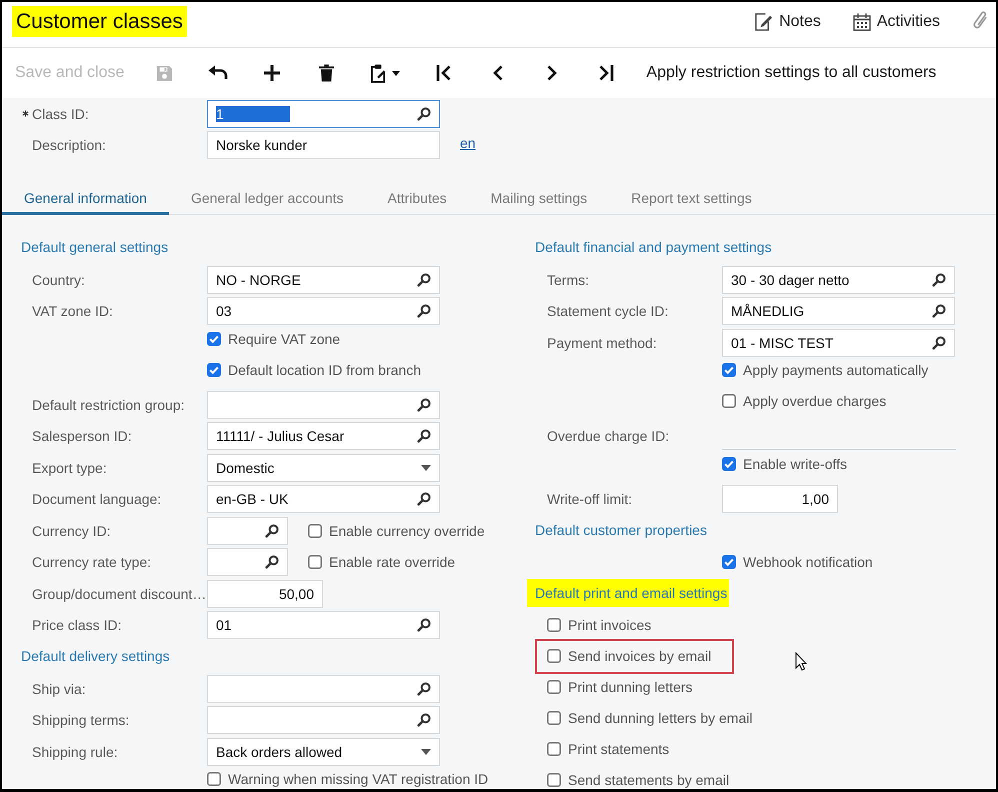 This screenshot has height=792, width=998. I want to click on plus-icon, so click(272, 73).